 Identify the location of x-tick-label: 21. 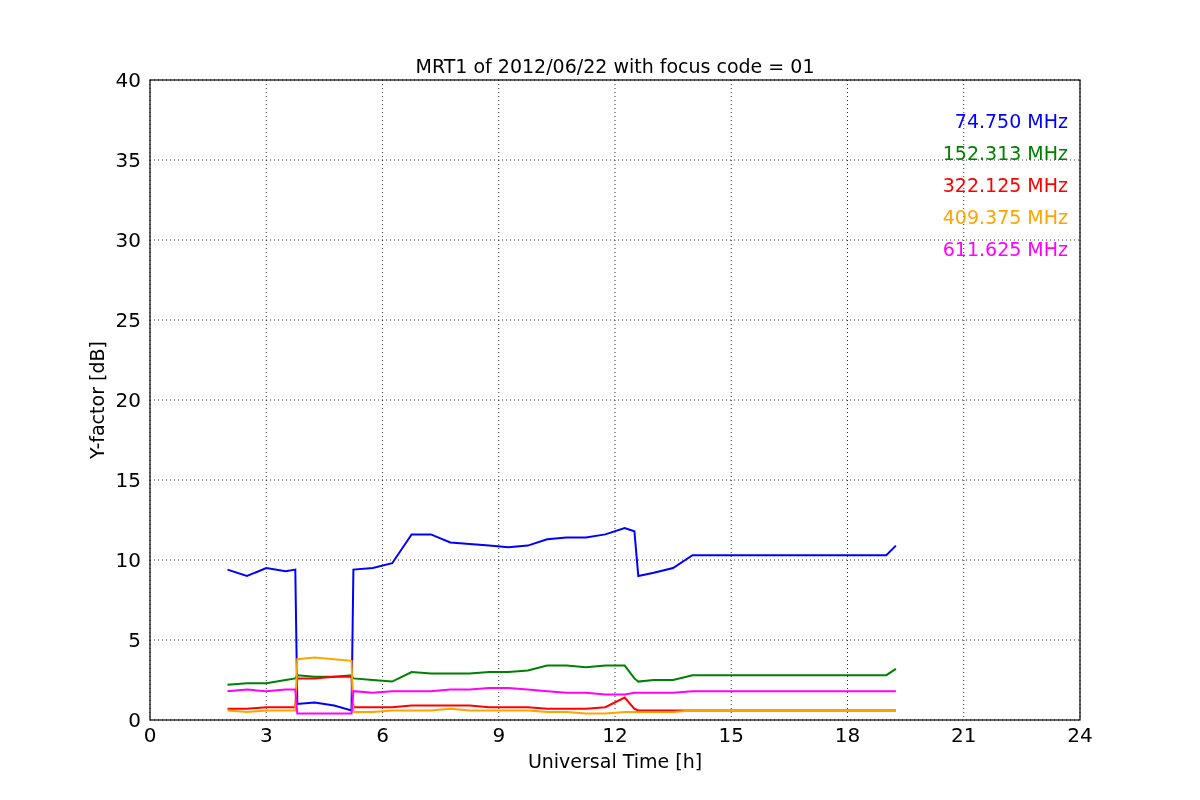
(964, 735).